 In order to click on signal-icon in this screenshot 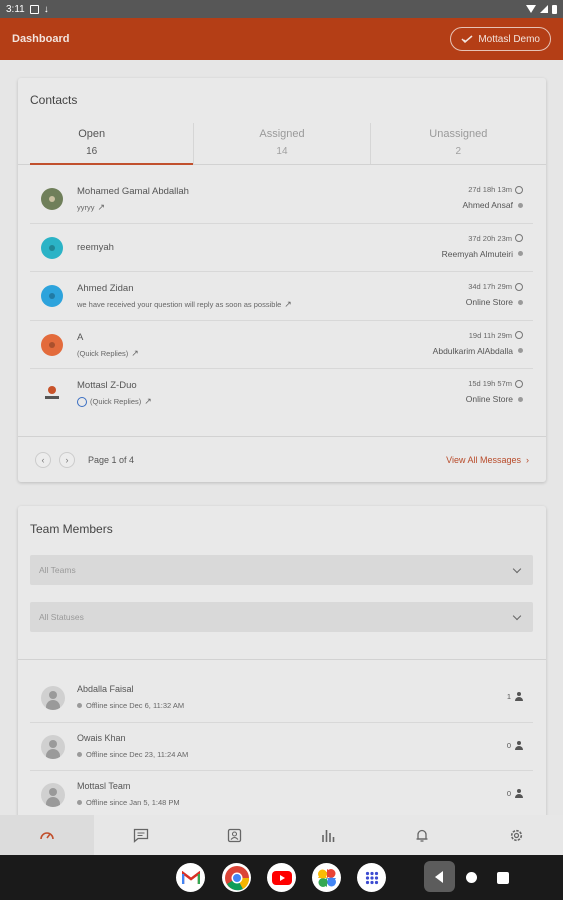, I will do `click(544, 9)`.